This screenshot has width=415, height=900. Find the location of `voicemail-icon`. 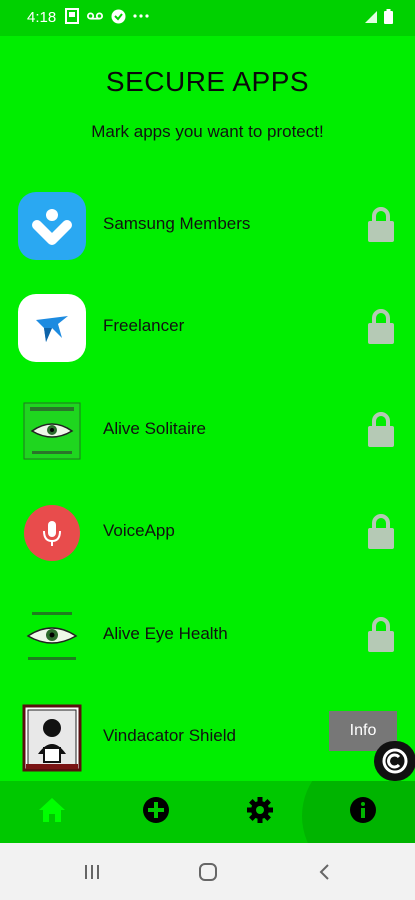

voicemail-icon is located at coordinates (95, 16).